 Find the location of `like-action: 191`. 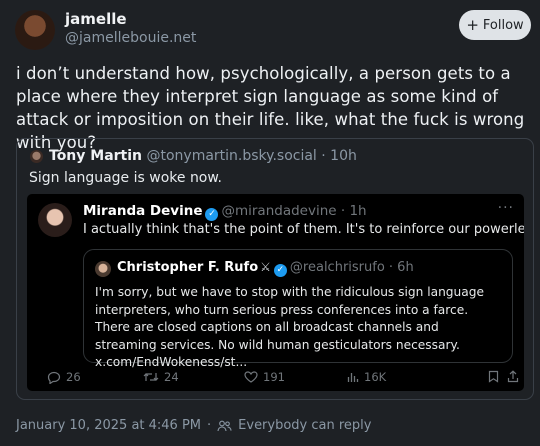

like-action: 191 is located at coordinates (264, 377).